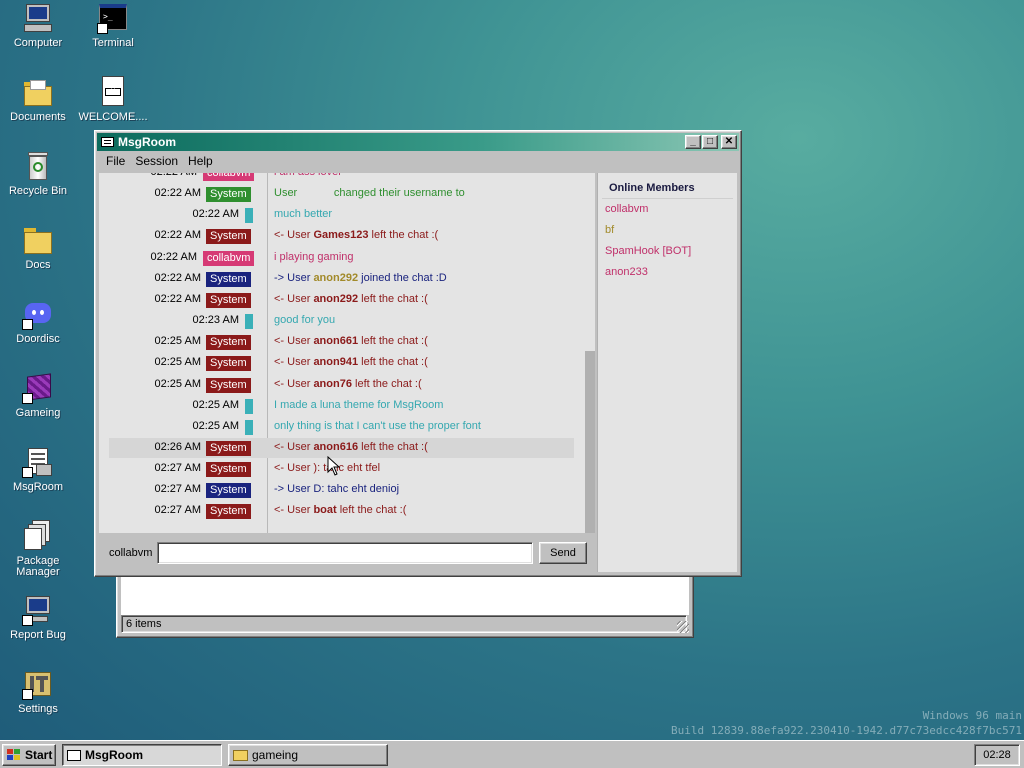 The image size is (1024, 768). I want to click on settings-icon, so click(38, 684).